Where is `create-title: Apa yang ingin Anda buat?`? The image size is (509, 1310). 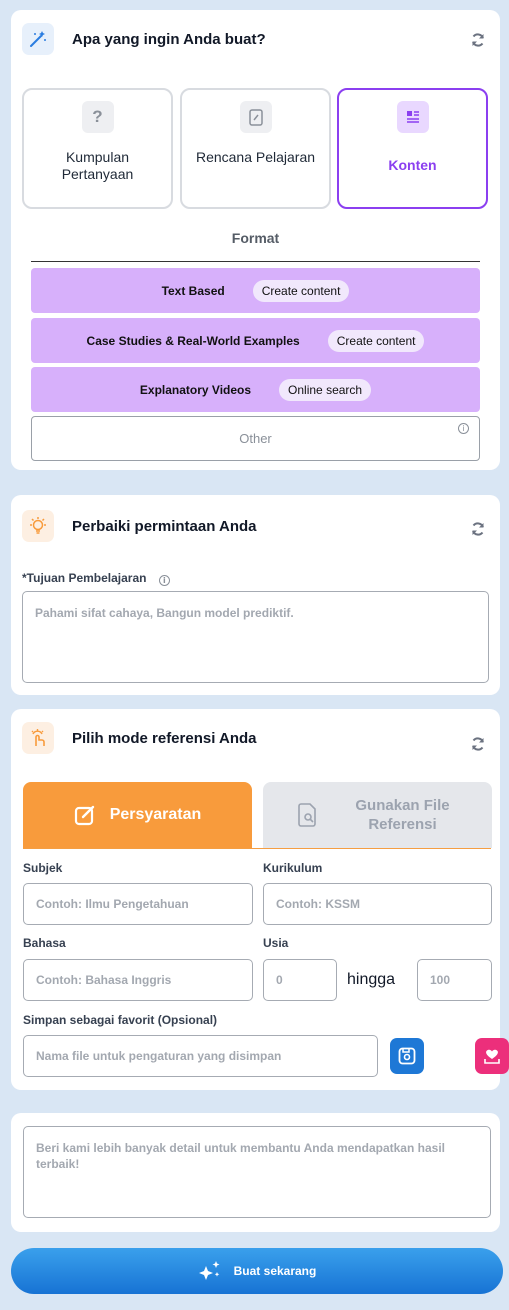
create-title: Apa yang ingin Anda buat? is located at coordinates (169, 39).